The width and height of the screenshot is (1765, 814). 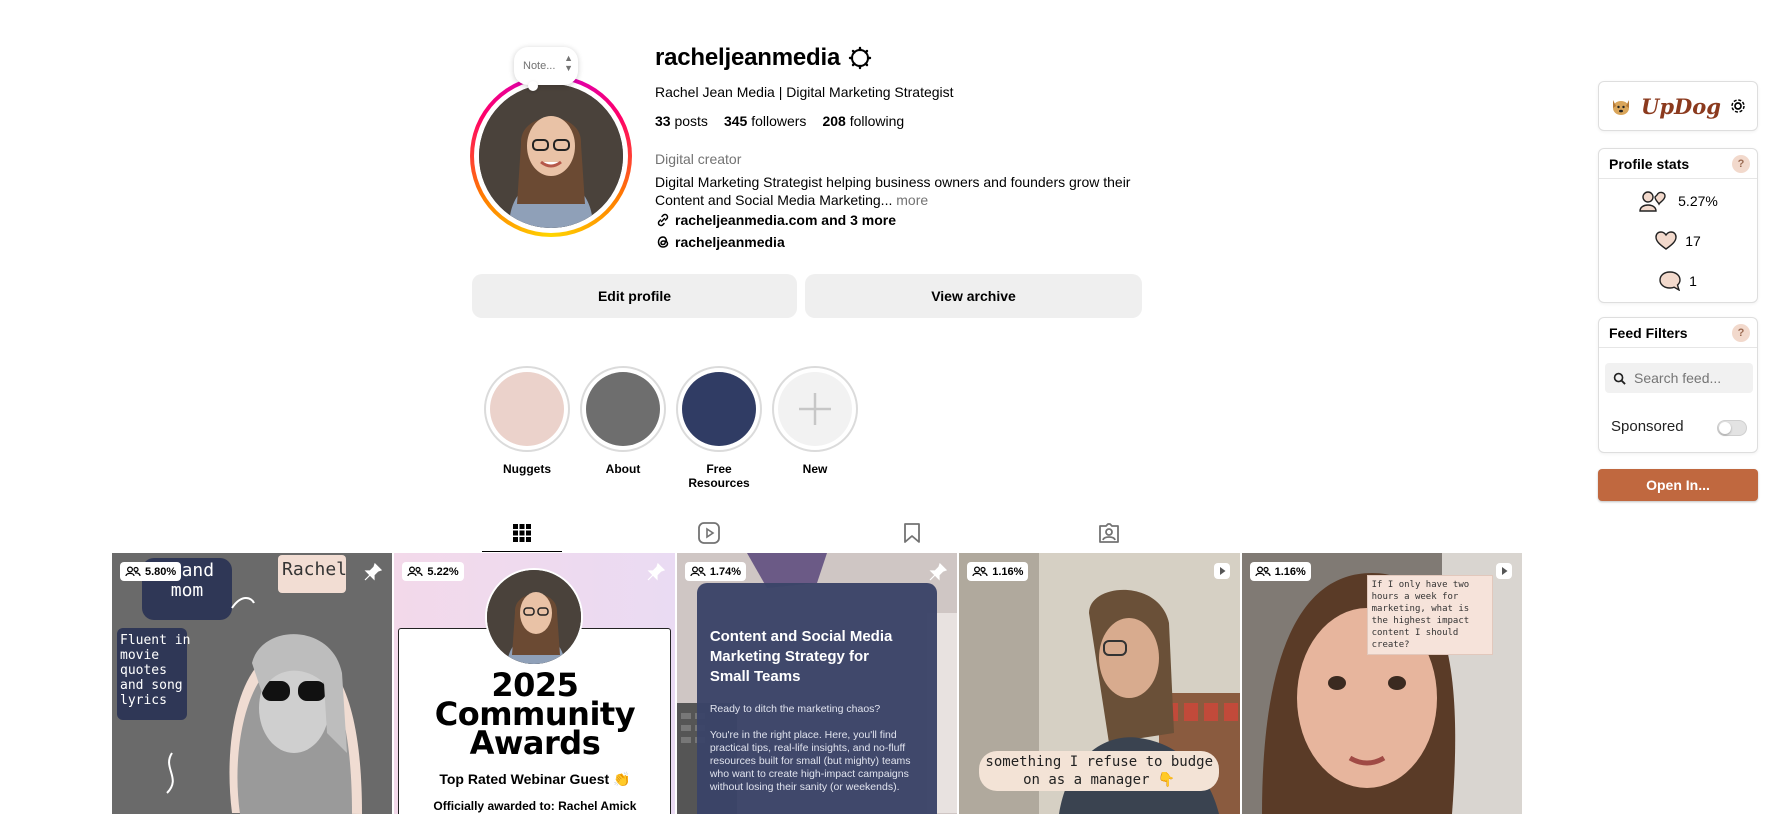 I want to click on tab-reels, so click(x=709, y=533).